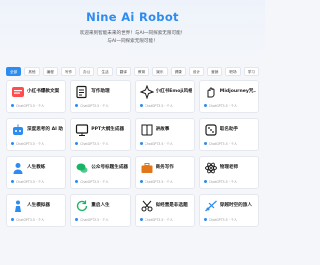 This screenshot has width=320, height=265. What do you see at coordinates (228, 172) in the screenshot?
I see `app-card: 物理老师 ChatGPT3.5 · 个人` at bounding box center [228, 172].